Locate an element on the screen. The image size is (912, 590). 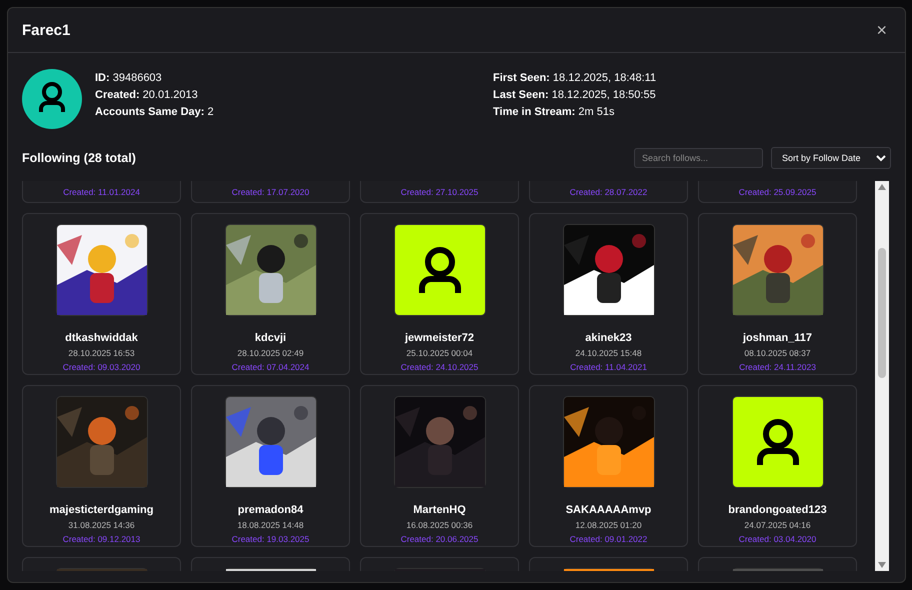
follow-card: Created: 11.01.2024 is located at coordinates (101, 192).